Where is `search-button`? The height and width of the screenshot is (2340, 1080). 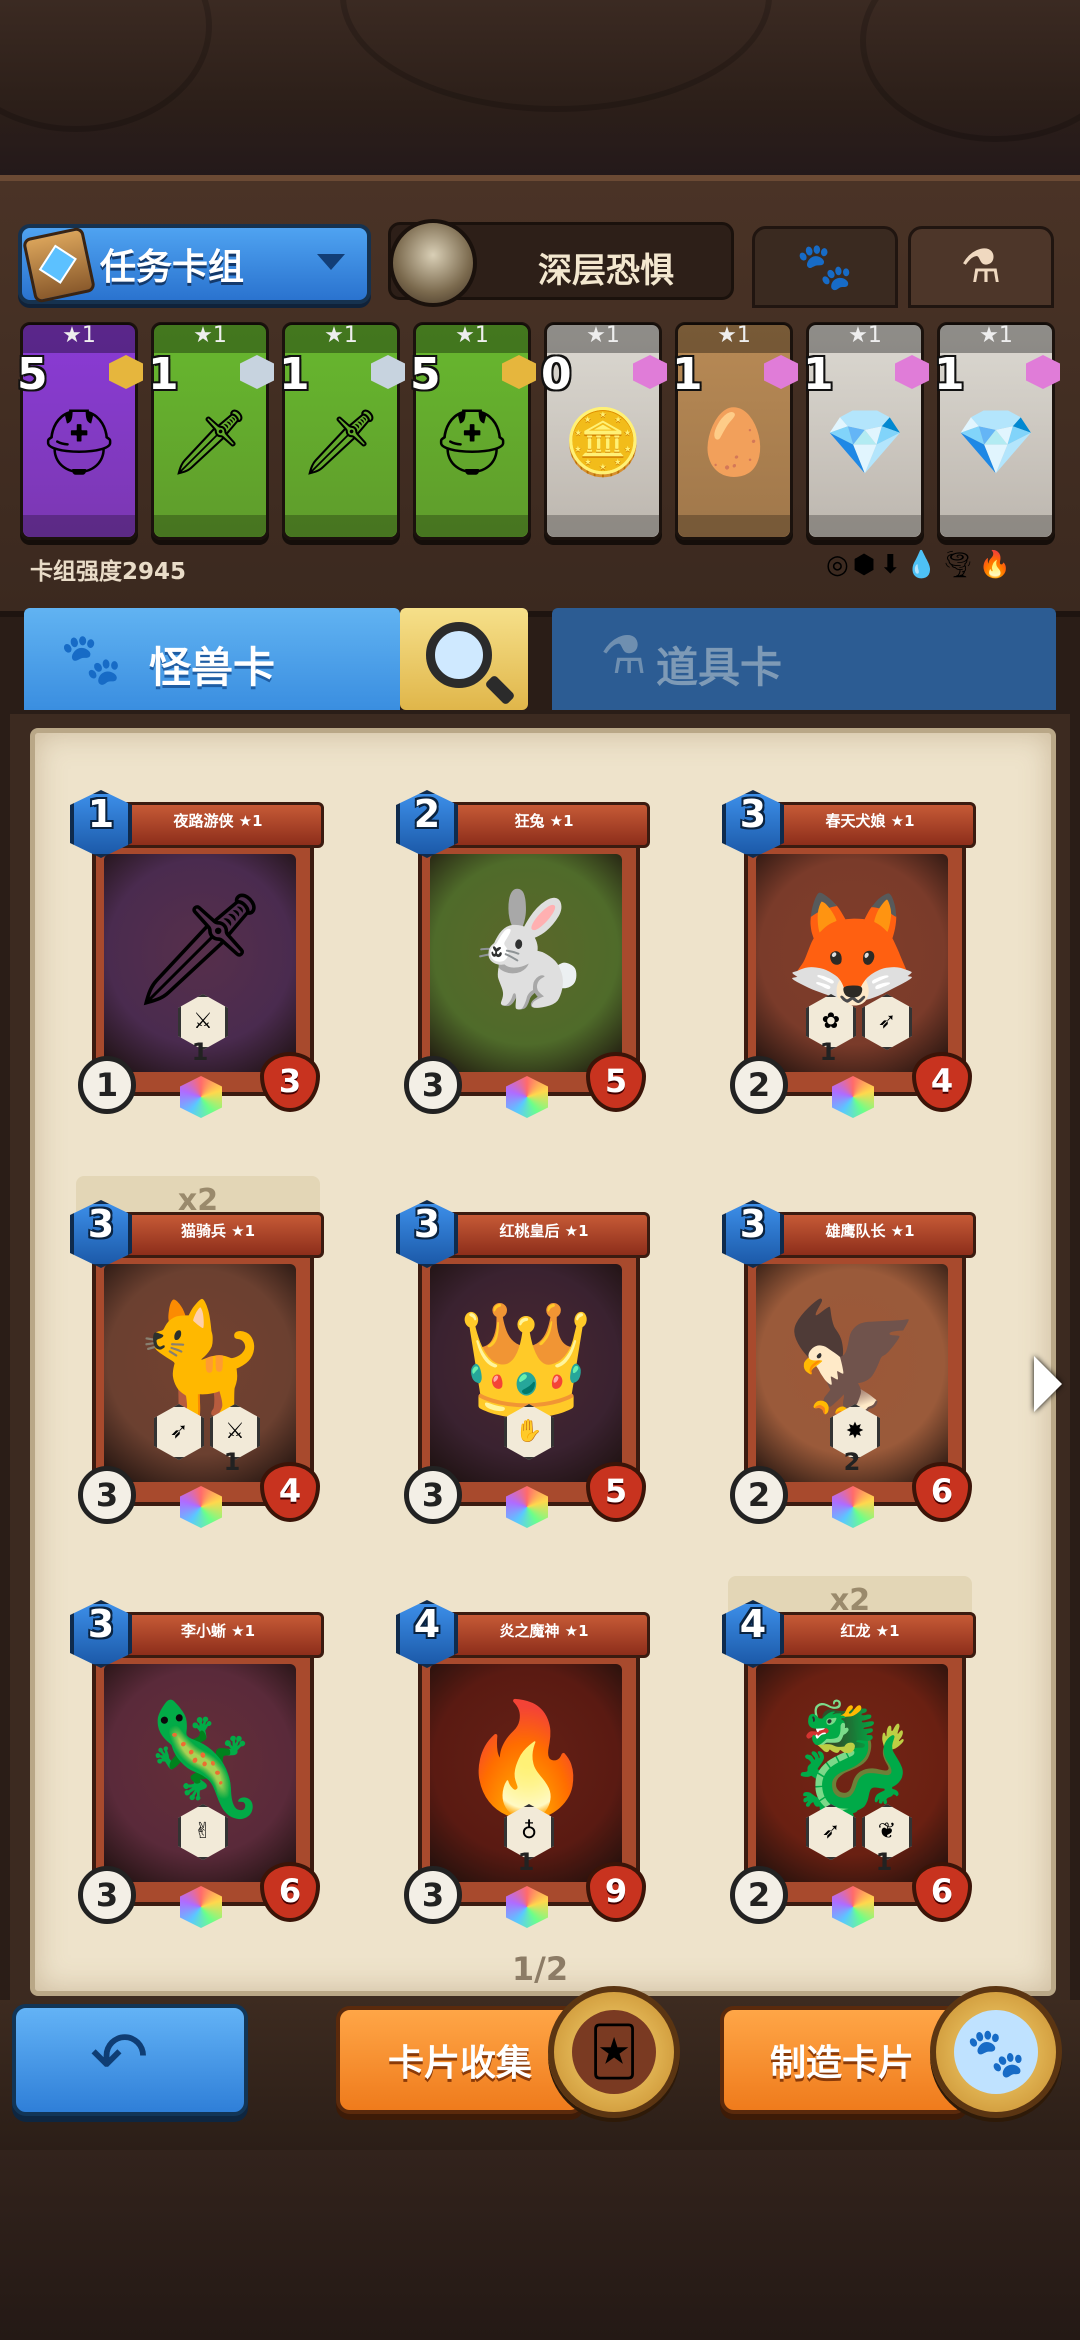
search-button is located at coordinates (464, 659).